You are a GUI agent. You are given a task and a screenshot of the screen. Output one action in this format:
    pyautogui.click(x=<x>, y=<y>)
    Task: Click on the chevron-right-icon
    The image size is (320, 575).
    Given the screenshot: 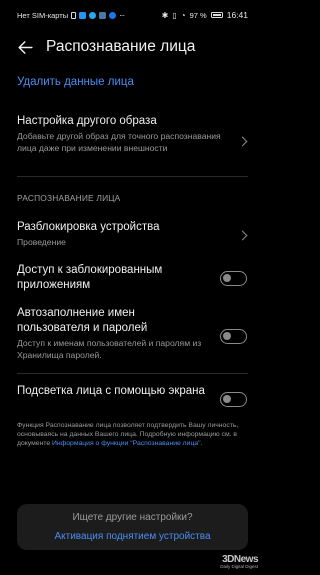 What is the action you would take?
    pyautogui.click(x=242, y=141)
    